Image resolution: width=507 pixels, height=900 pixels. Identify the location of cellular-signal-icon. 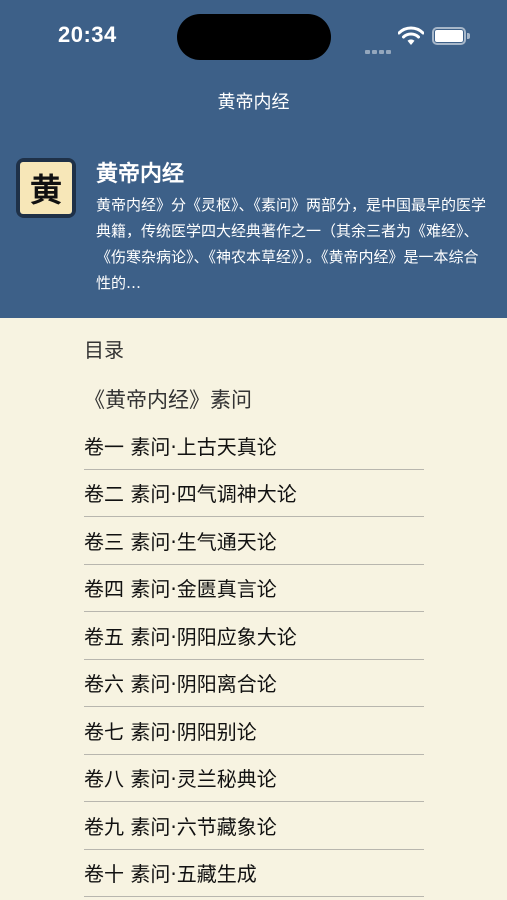
(379, 46).